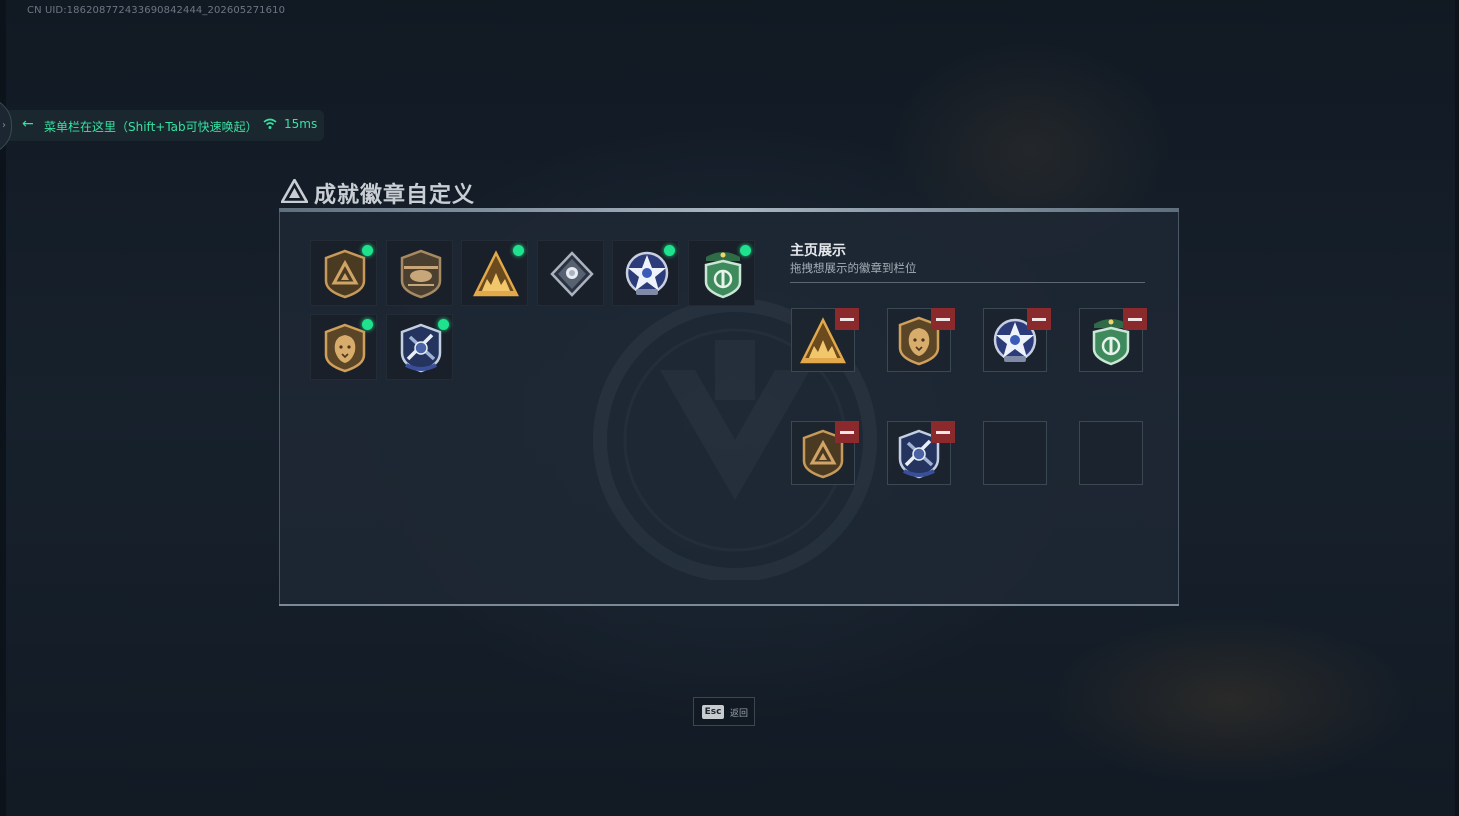 This screenshot has height=816, width=1459. I want to click on showcase-title: 主页展示, so click(818, 251).